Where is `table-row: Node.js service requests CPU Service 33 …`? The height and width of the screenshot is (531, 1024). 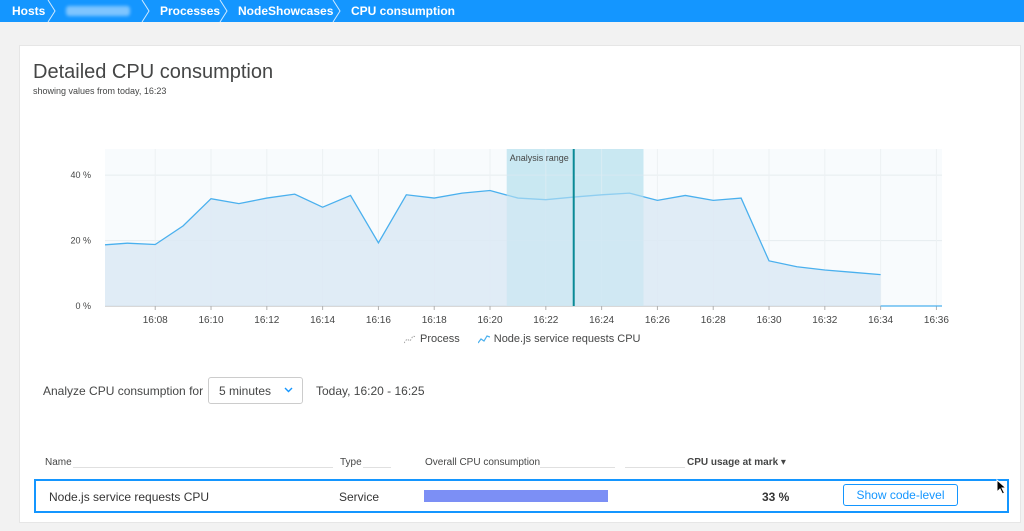
table-row: Node.js service requests CPU Service 33 … is located at coordinates (521, 496).